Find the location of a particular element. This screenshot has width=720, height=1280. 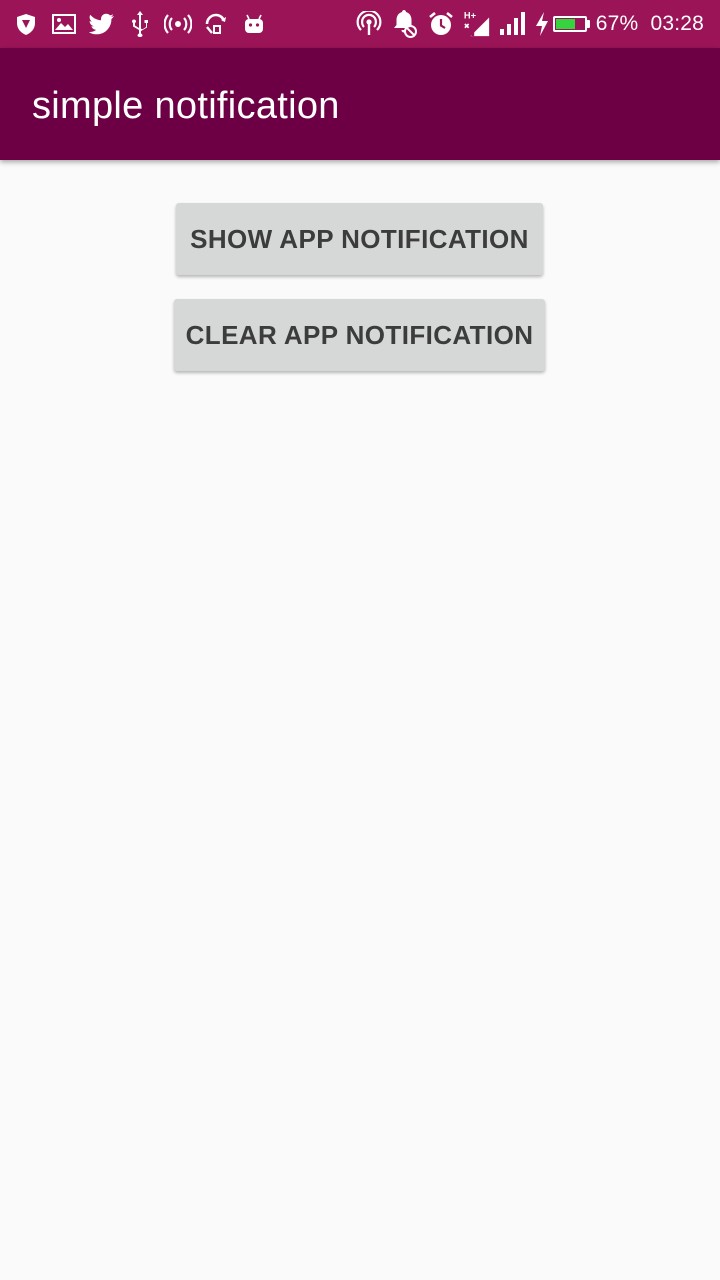

status-bar-left is located at coordinates (145, 24).